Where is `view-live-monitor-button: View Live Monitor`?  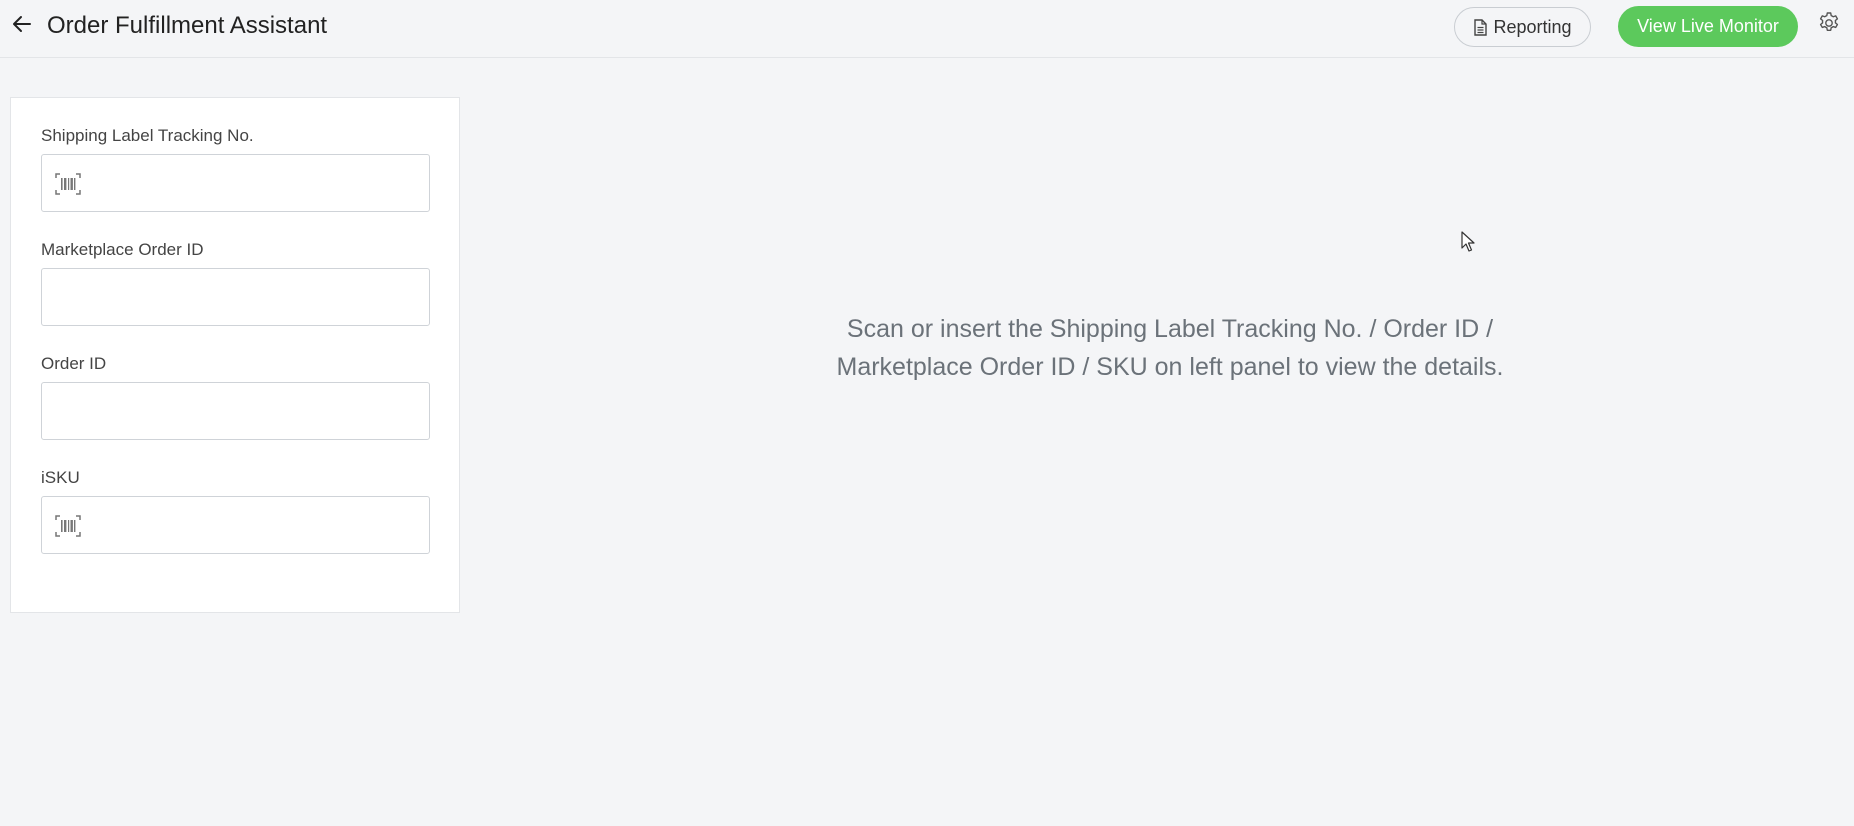
view-live-monitor-button: View Live Monitor is located at coordinates (1708, 26).